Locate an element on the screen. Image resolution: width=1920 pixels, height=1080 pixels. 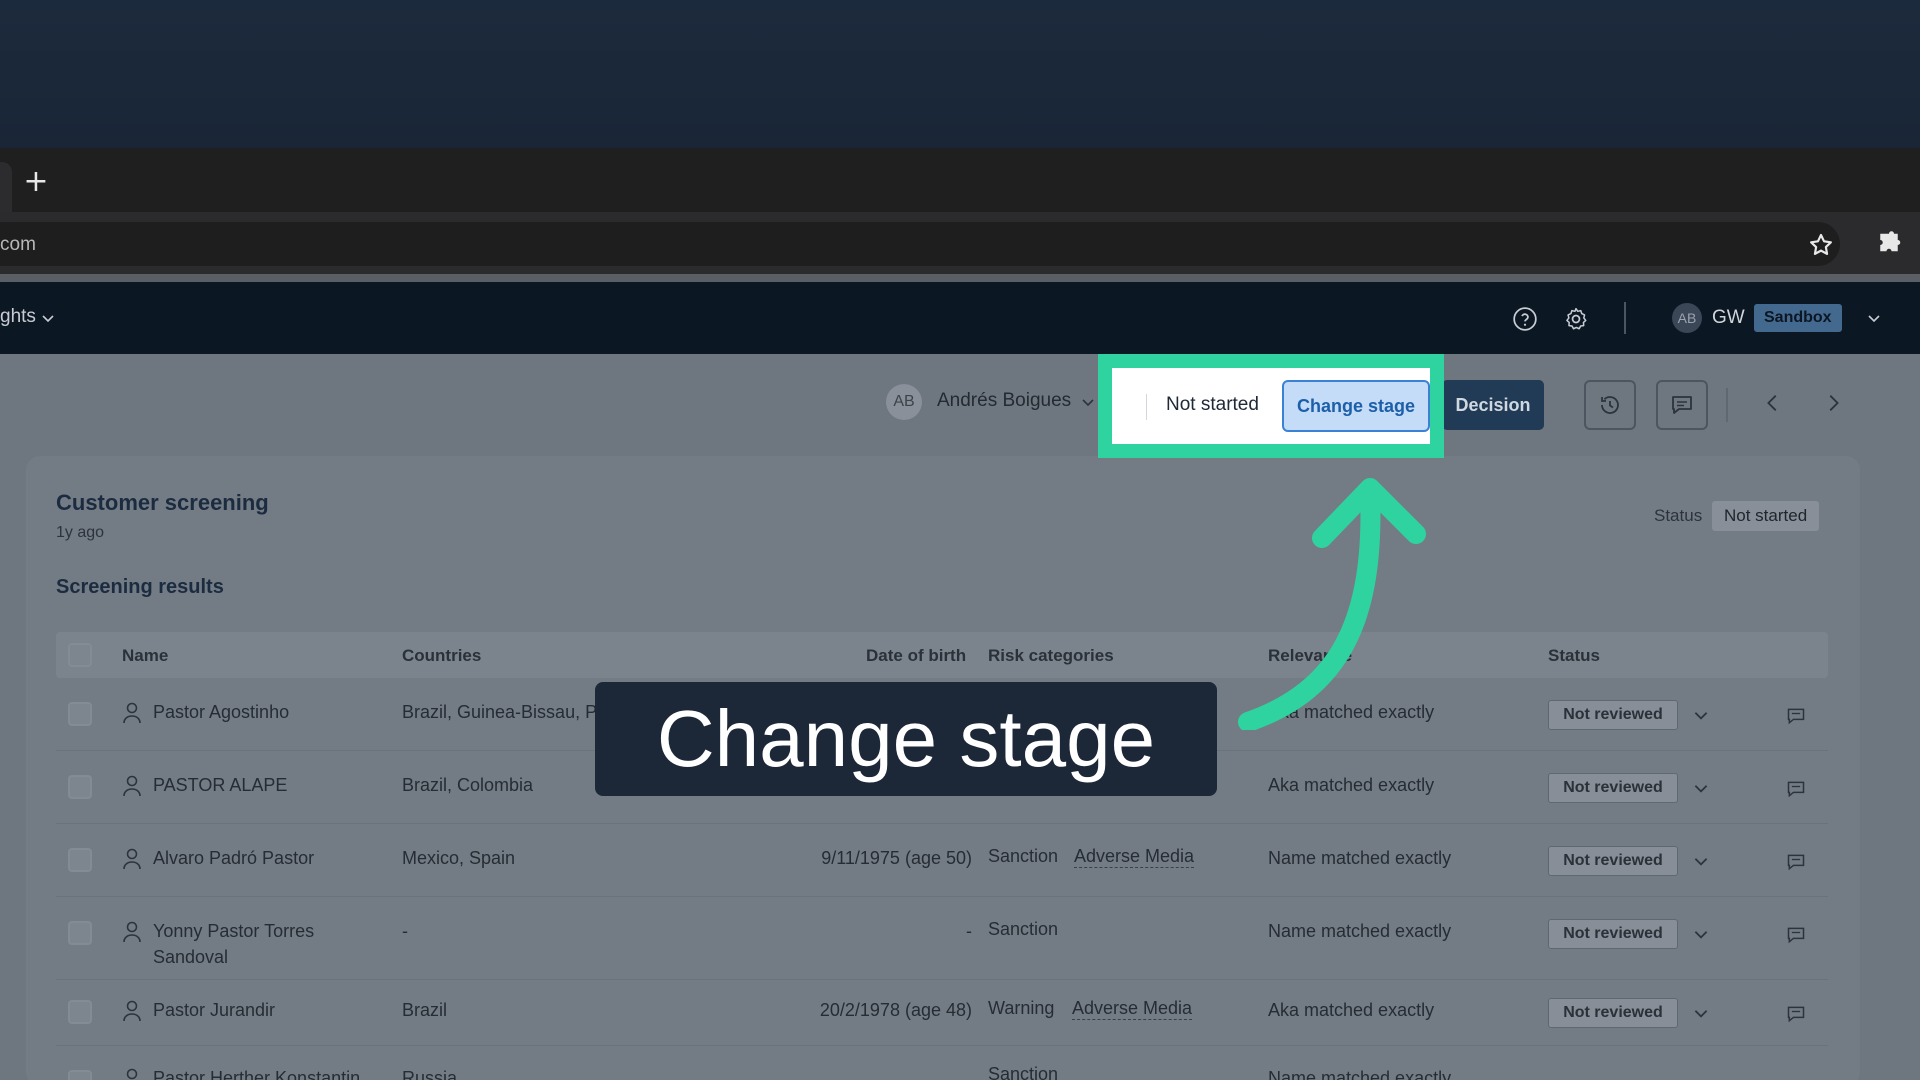
stage-divider is located at coordinates (1146, 407).